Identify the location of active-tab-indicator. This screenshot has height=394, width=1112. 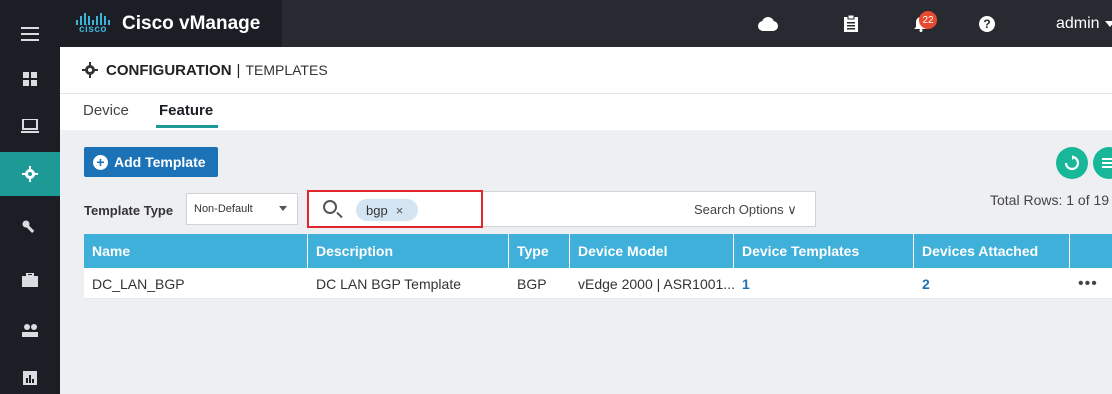
(187, 126).